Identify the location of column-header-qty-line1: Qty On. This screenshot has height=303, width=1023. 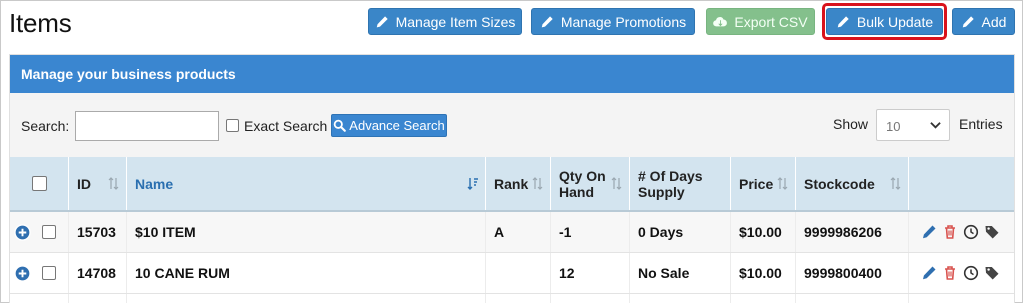
(582, 175).